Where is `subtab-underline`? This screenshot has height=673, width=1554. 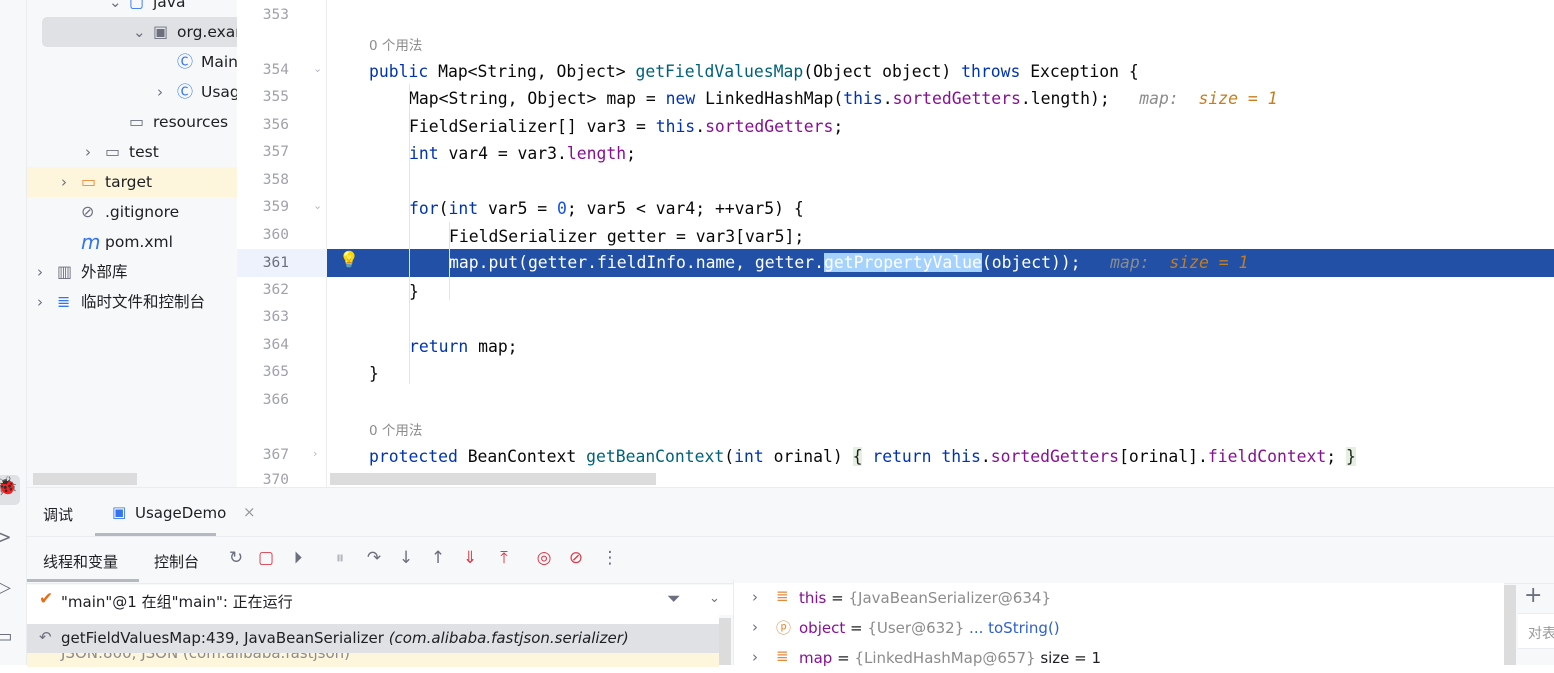
subtab-underline is located at coordinates (83, 580).